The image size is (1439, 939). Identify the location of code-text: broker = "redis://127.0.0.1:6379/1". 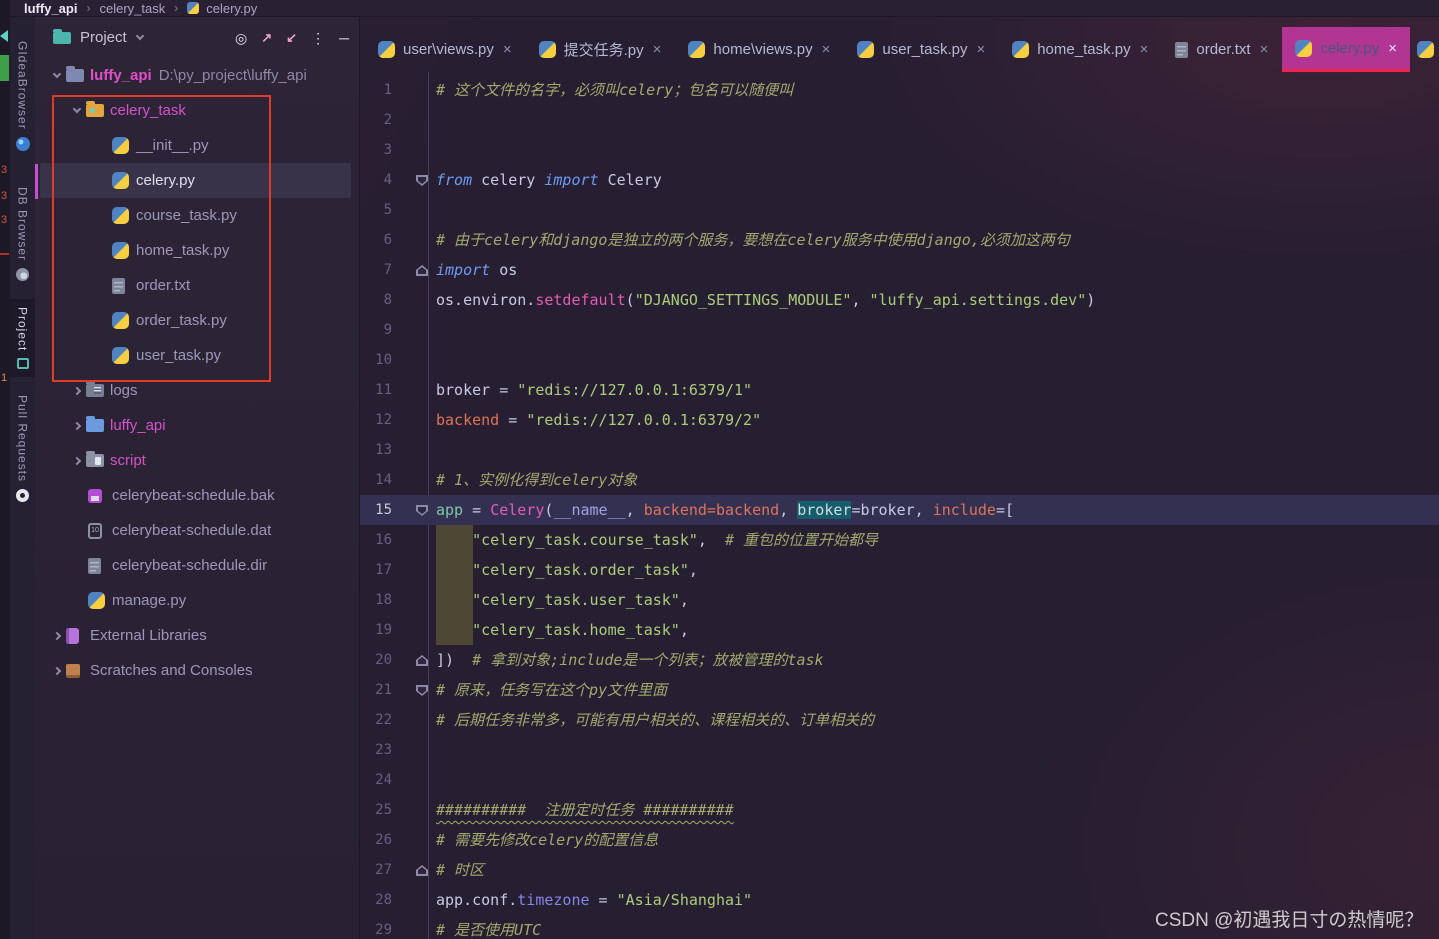
(594, 390).